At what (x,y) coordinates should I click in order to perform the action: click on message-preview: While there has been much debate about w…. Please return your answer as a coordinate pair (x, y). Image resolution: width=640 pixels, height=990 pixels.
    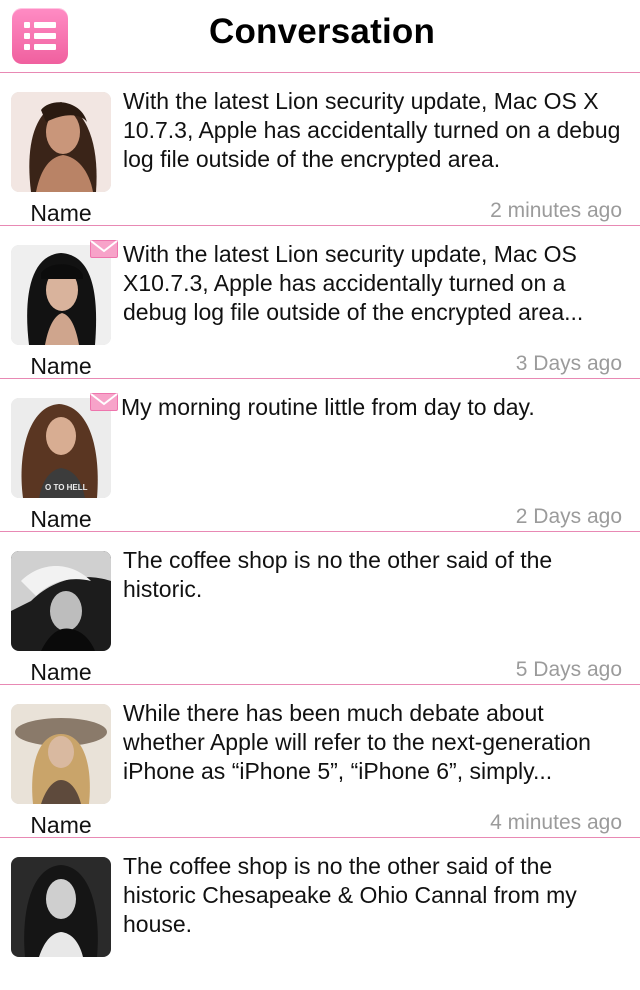
    Looking at the image, I should click on (357, 742).